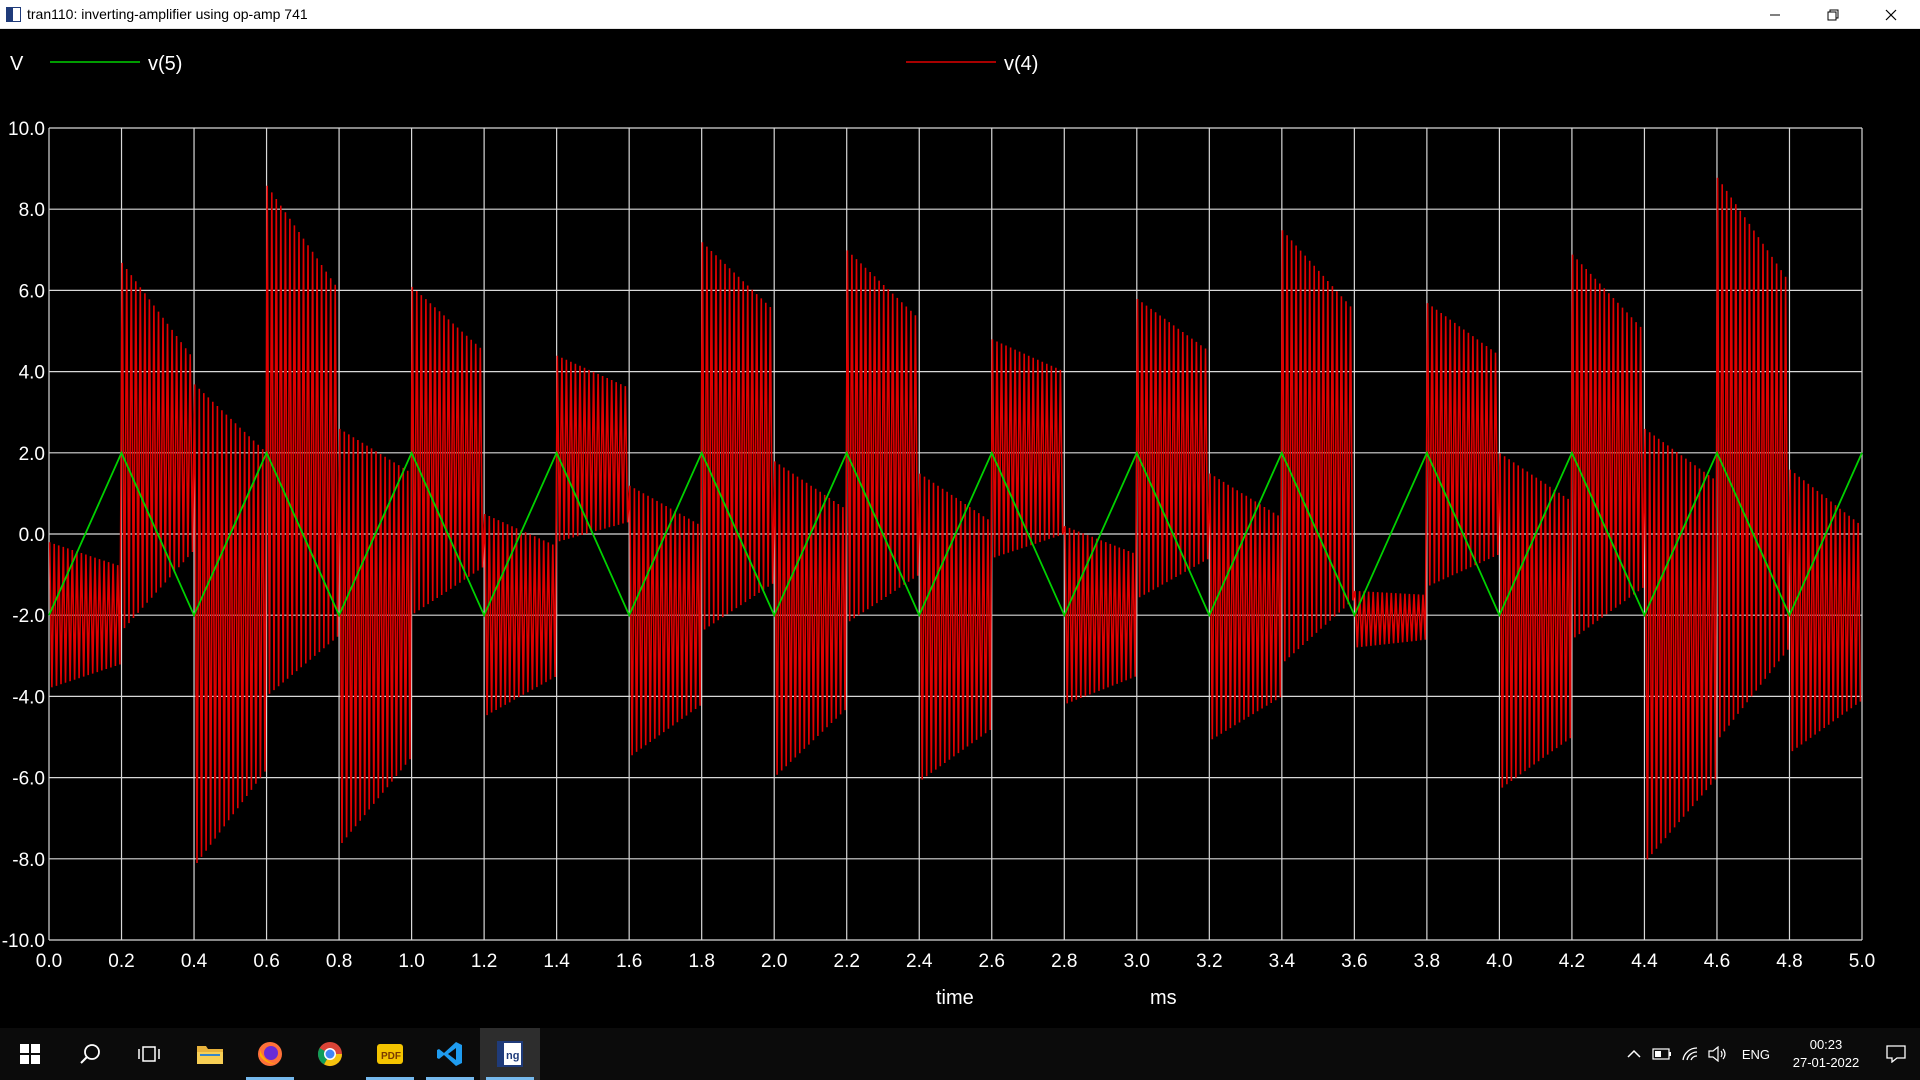 The width and height of the screenshot is (1920, 1080). What do you see at coordinates (955, 998) in the screenshot?
I see `x-axis-label: time` at bounding box center [955, 998].